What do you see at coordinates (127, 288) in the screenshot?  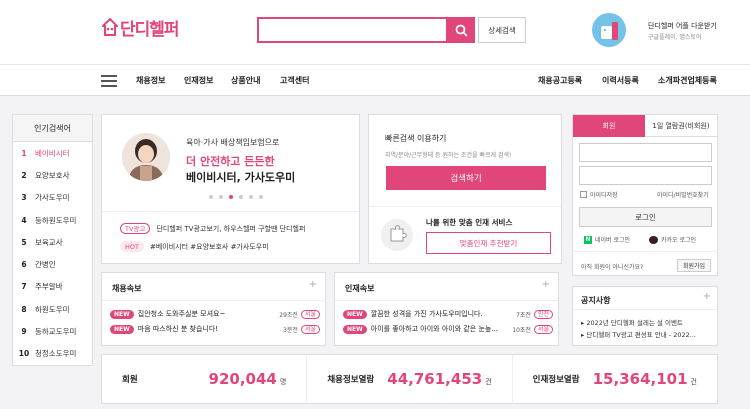 I see `job-news-title: 채용속보` at bounding box center [127, 288].